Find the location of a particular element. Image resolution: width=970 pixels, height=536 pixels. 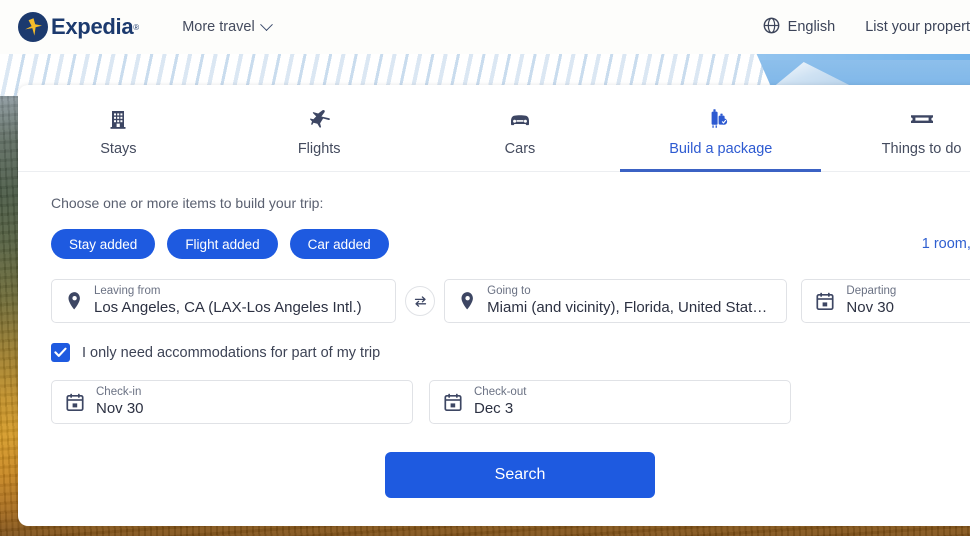

luggage-icon is located at coordinates (721, 119).